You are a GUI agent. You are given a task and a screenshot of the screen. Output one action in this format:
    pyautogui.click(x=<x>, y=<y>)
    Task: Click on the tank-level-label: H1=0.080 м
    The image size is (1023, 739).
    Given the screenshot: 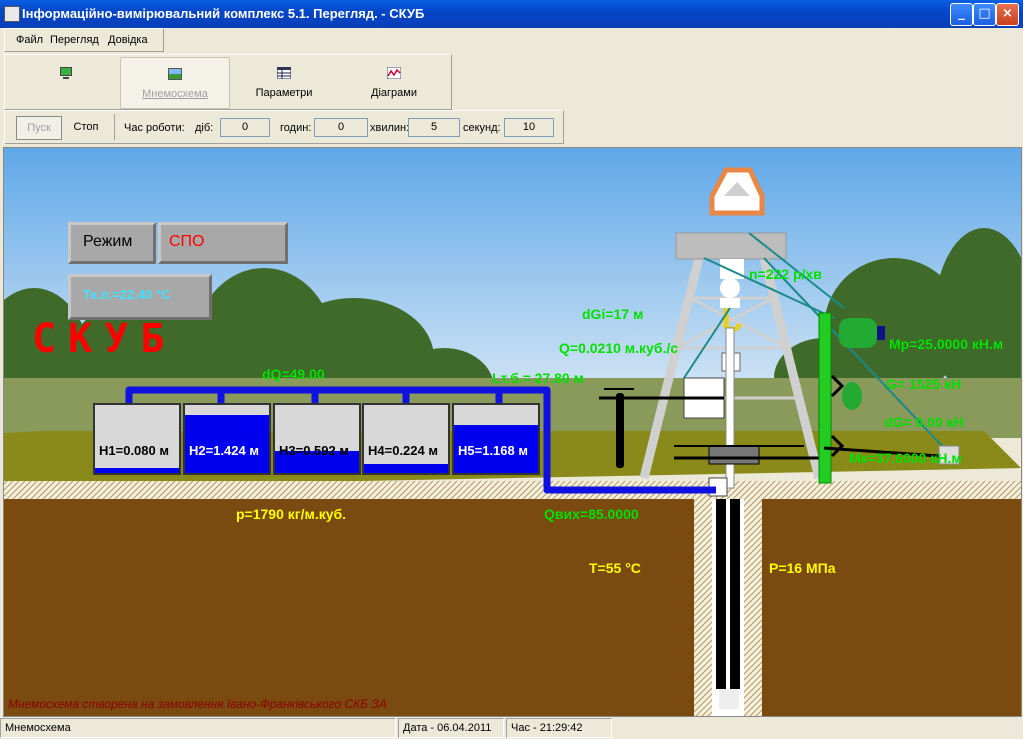 What is the action you would take?
    pyautogui.click(x=134, y=450)
    